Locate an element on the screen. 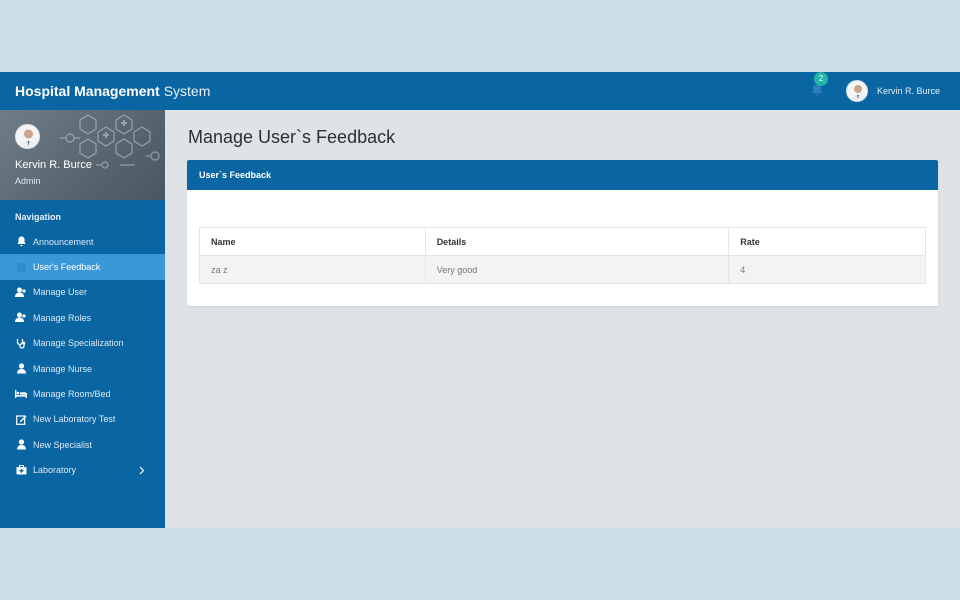 This screenshot has width=960, height=600. table-row: za z Very good 4 is located at coordinates (562, 269).